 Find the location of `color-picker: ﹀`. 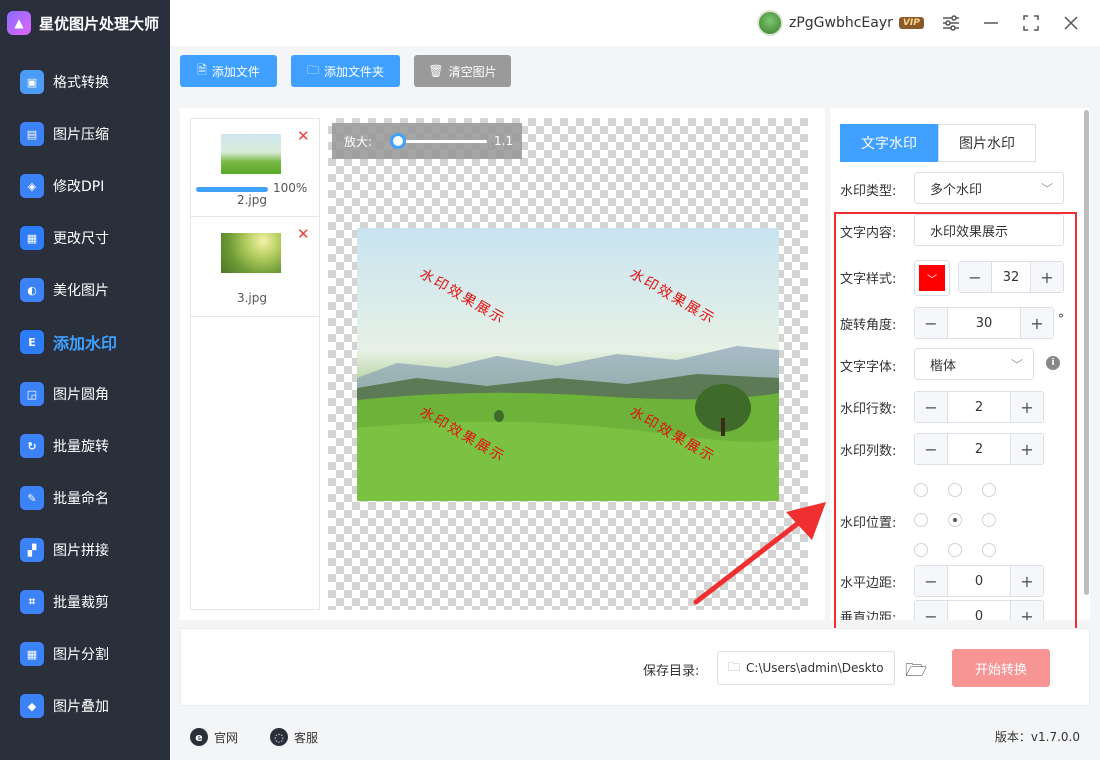

color-picker: ﹀ is located at coordinates (932, 278).